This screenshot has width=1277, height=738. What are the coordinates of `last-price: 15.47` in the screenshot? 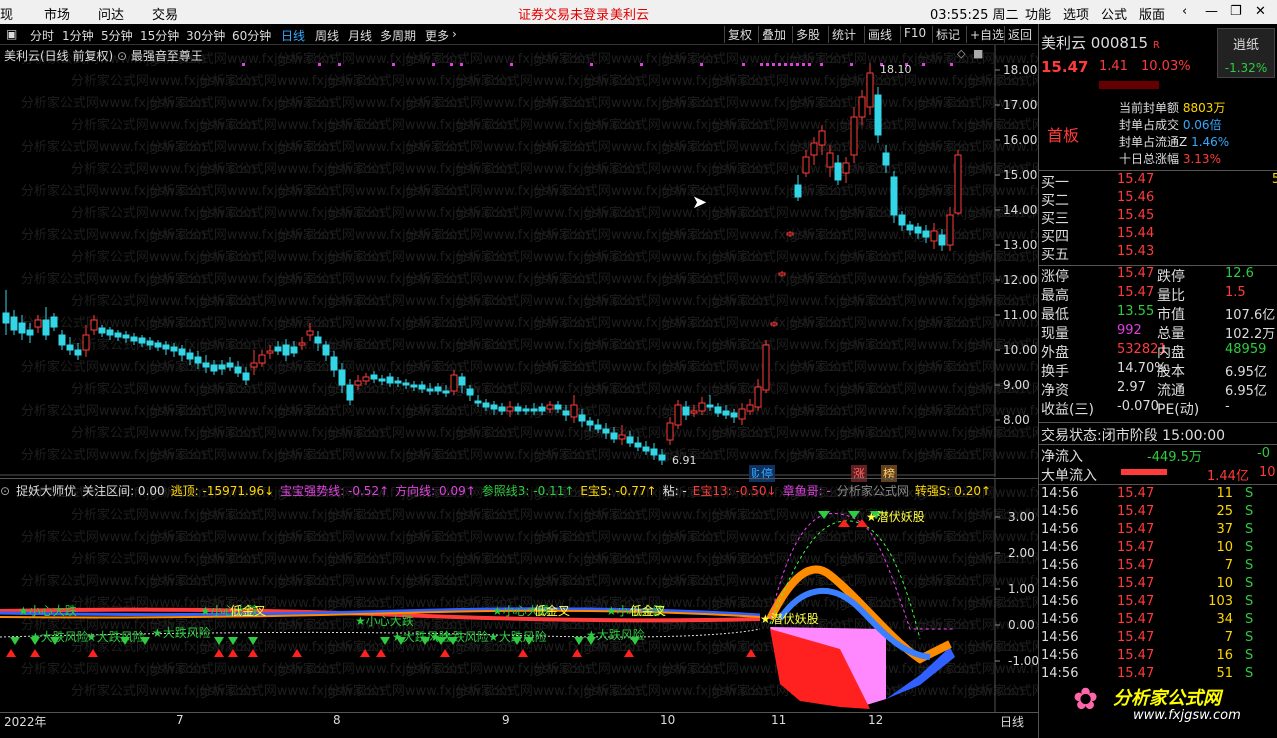 It's located at (1065, 67).